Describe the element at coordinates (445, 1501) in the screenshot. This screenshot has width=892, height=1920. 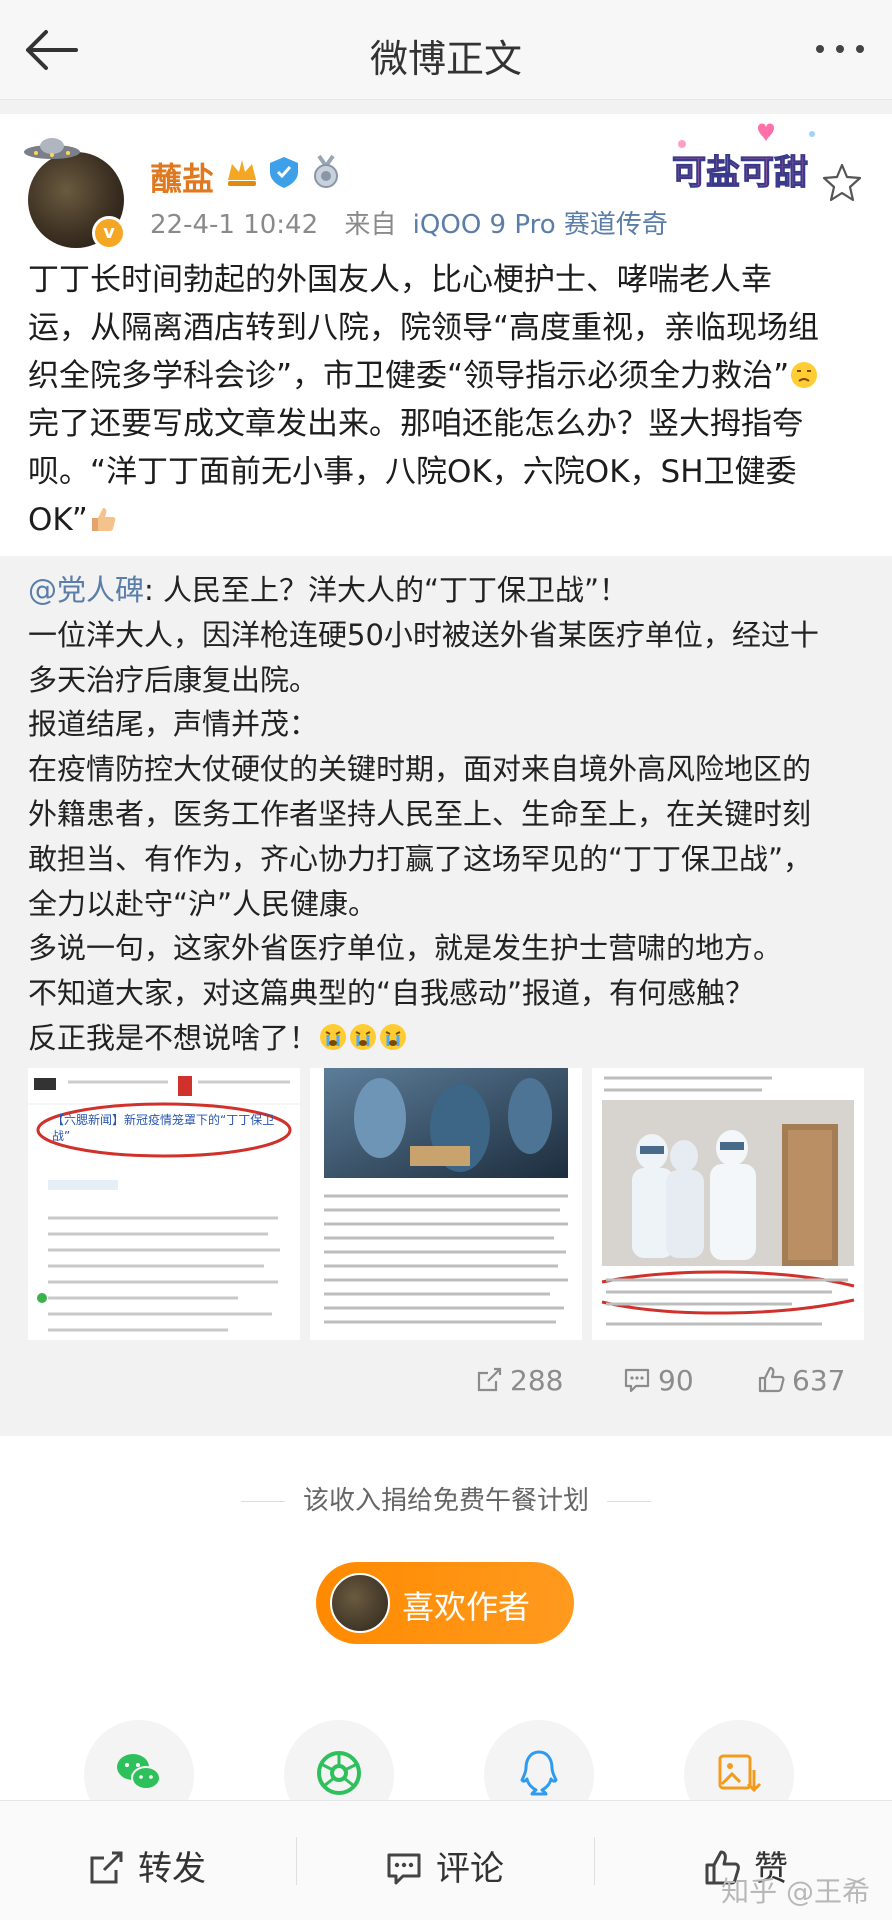
I see `donation-text: 该收入捐给免费午餐计划` at that location.